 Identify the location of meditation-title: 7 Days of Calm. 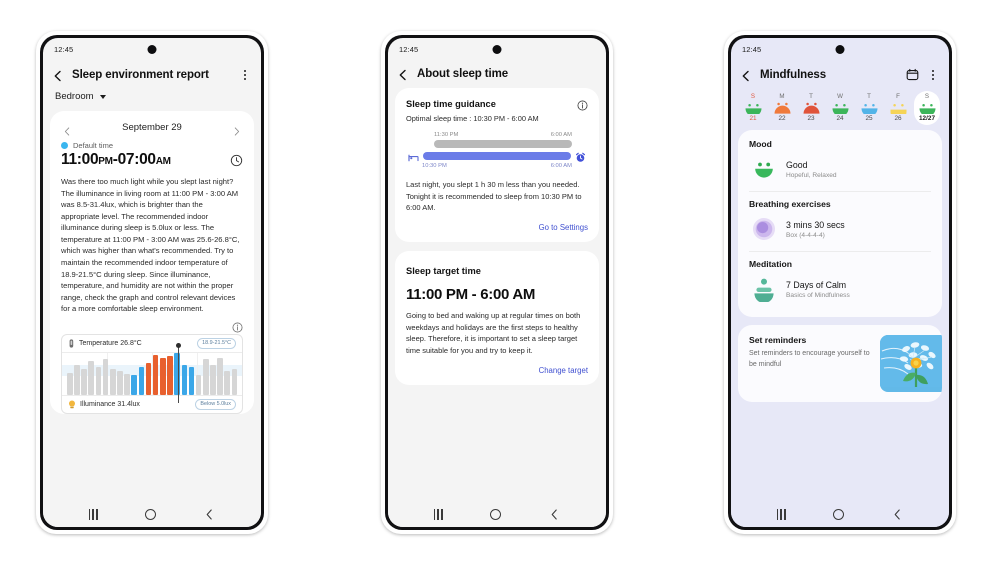
(816, 284).